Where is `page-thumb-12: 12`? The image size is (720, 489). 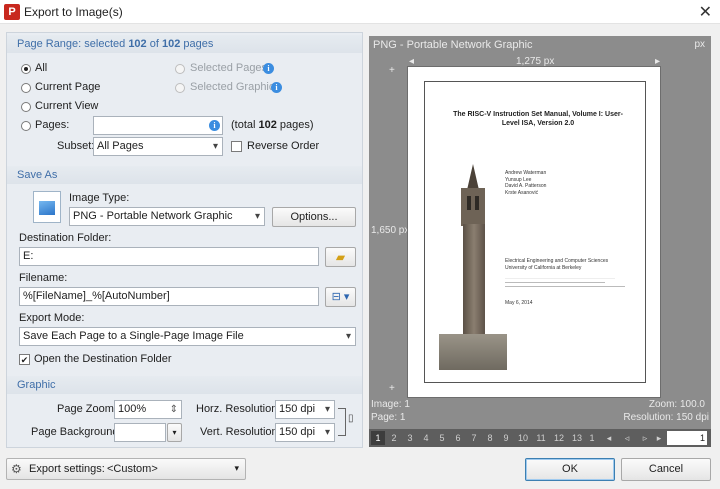
page-thumb-12: 12 is located at coordinates (559, 438).